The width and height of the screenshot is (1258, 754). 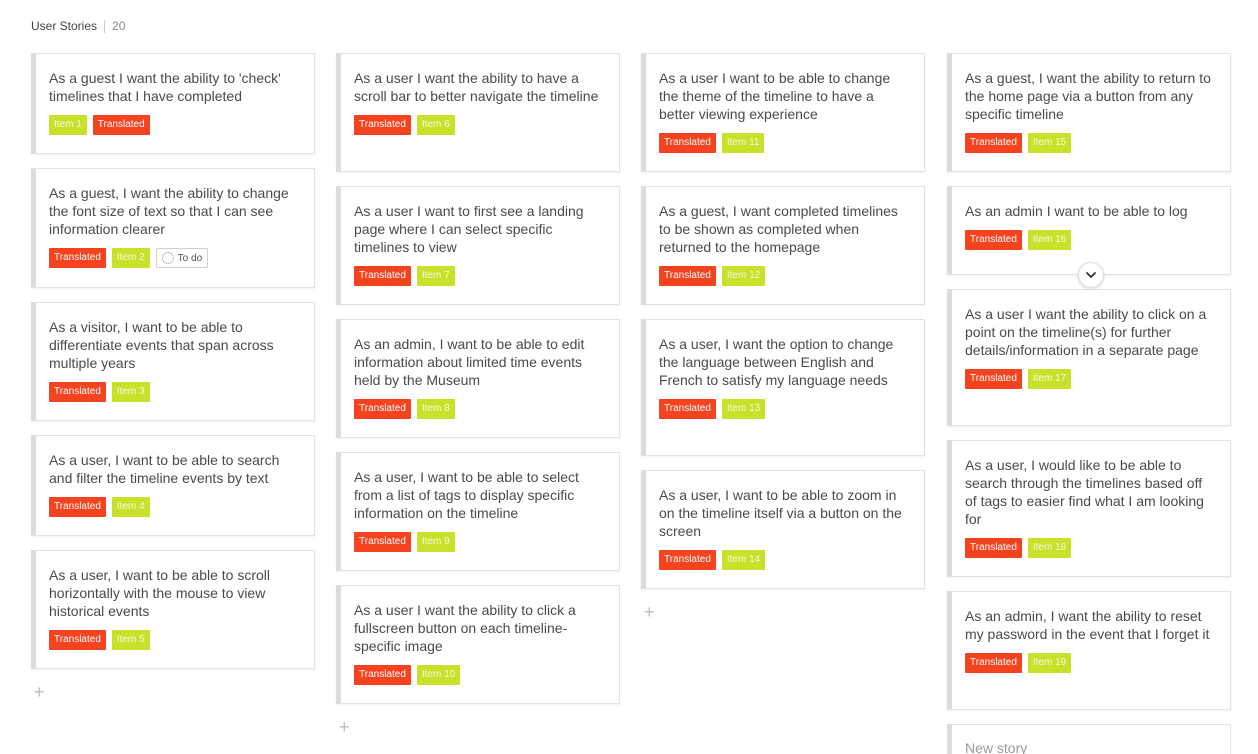 What do you see at coordinates (130, 507) in the screenshot?
I see `item-tag: Item 4` at bounding box center [130, 507].